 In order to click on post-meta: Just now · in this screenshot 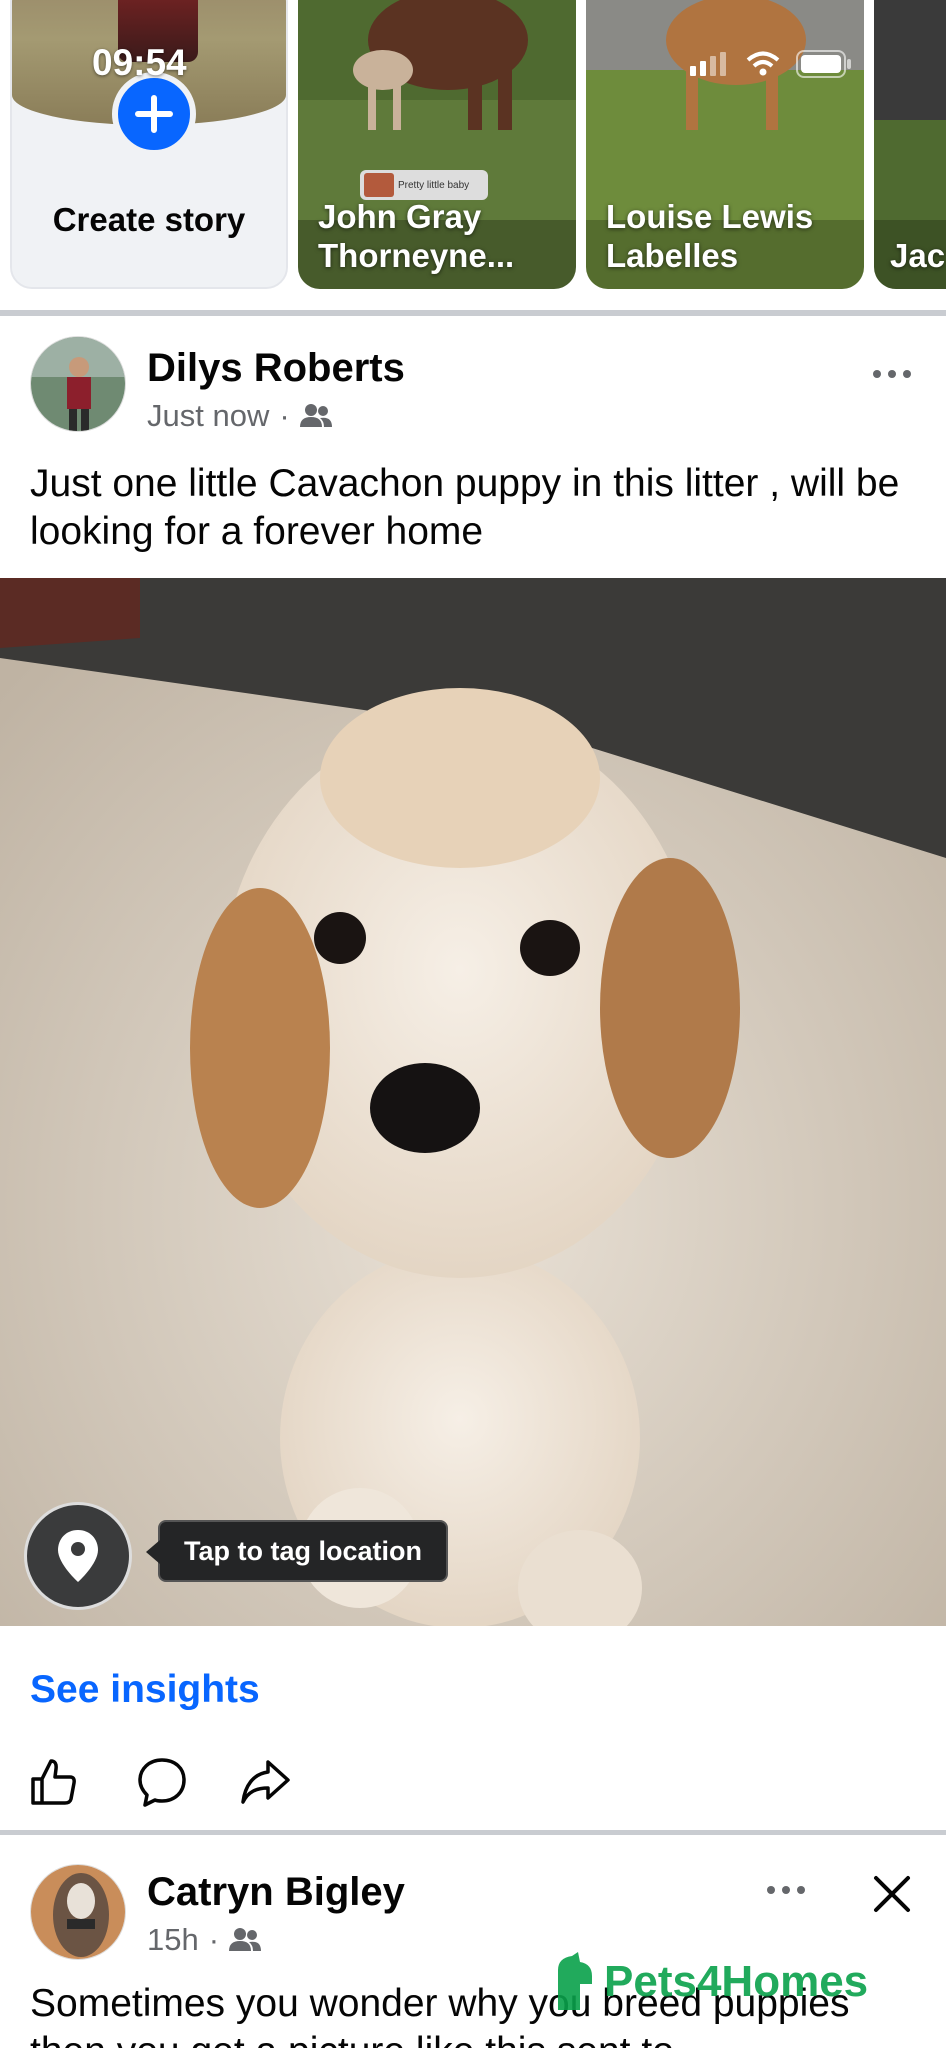, I will do `click(239, 416)`.